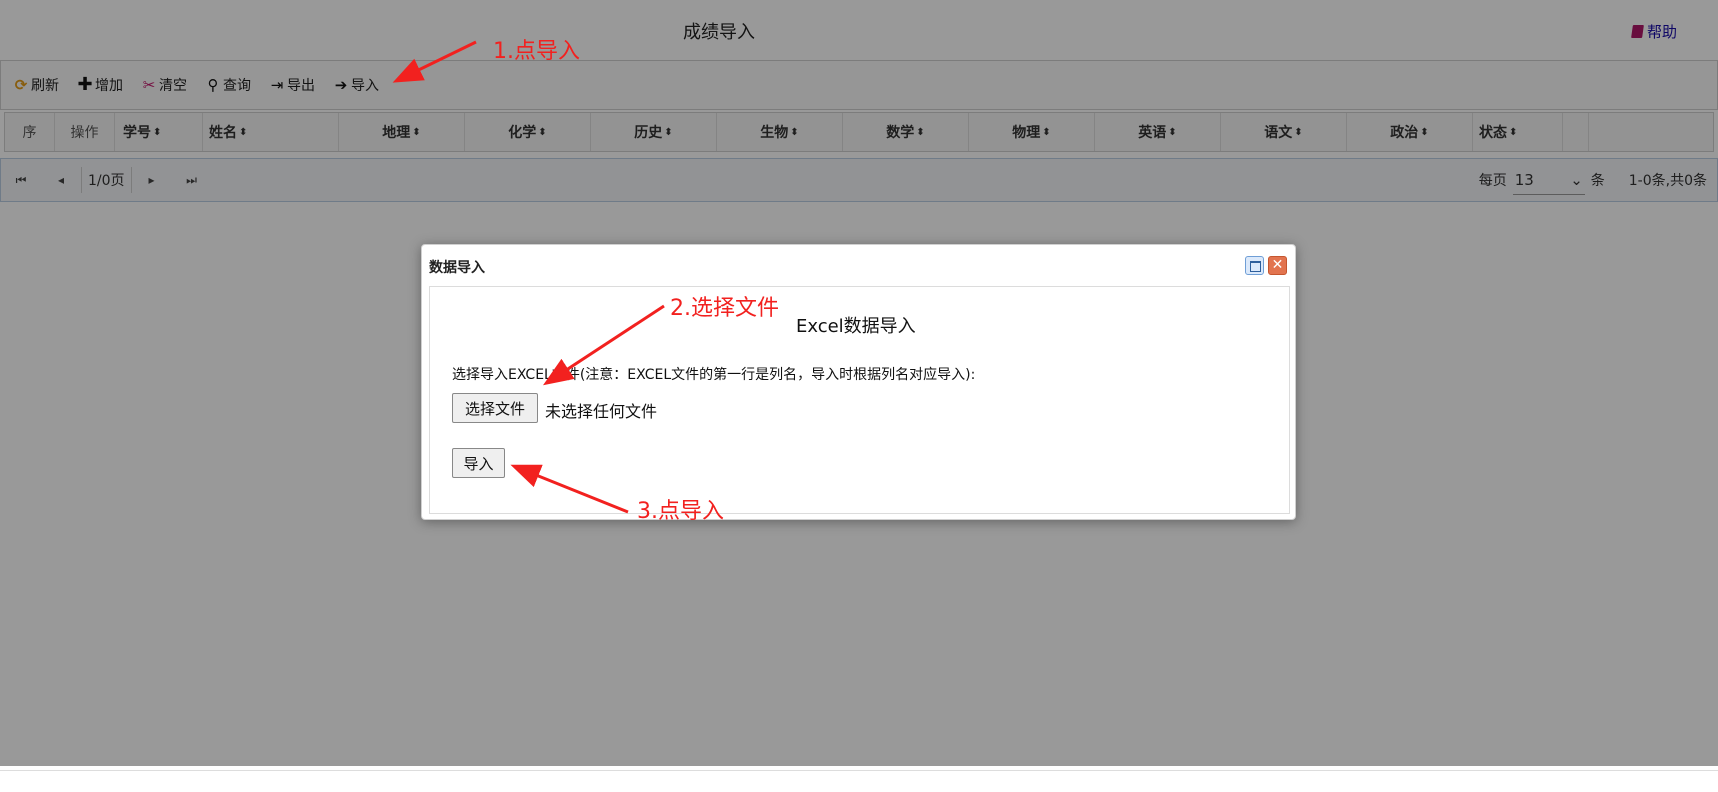 This screenshot has width=1718, height=792. What do you see at coordinates (478, 463) in the screenshot?
I see `import-submit-button: 导入` at bounding box center [478, 463].